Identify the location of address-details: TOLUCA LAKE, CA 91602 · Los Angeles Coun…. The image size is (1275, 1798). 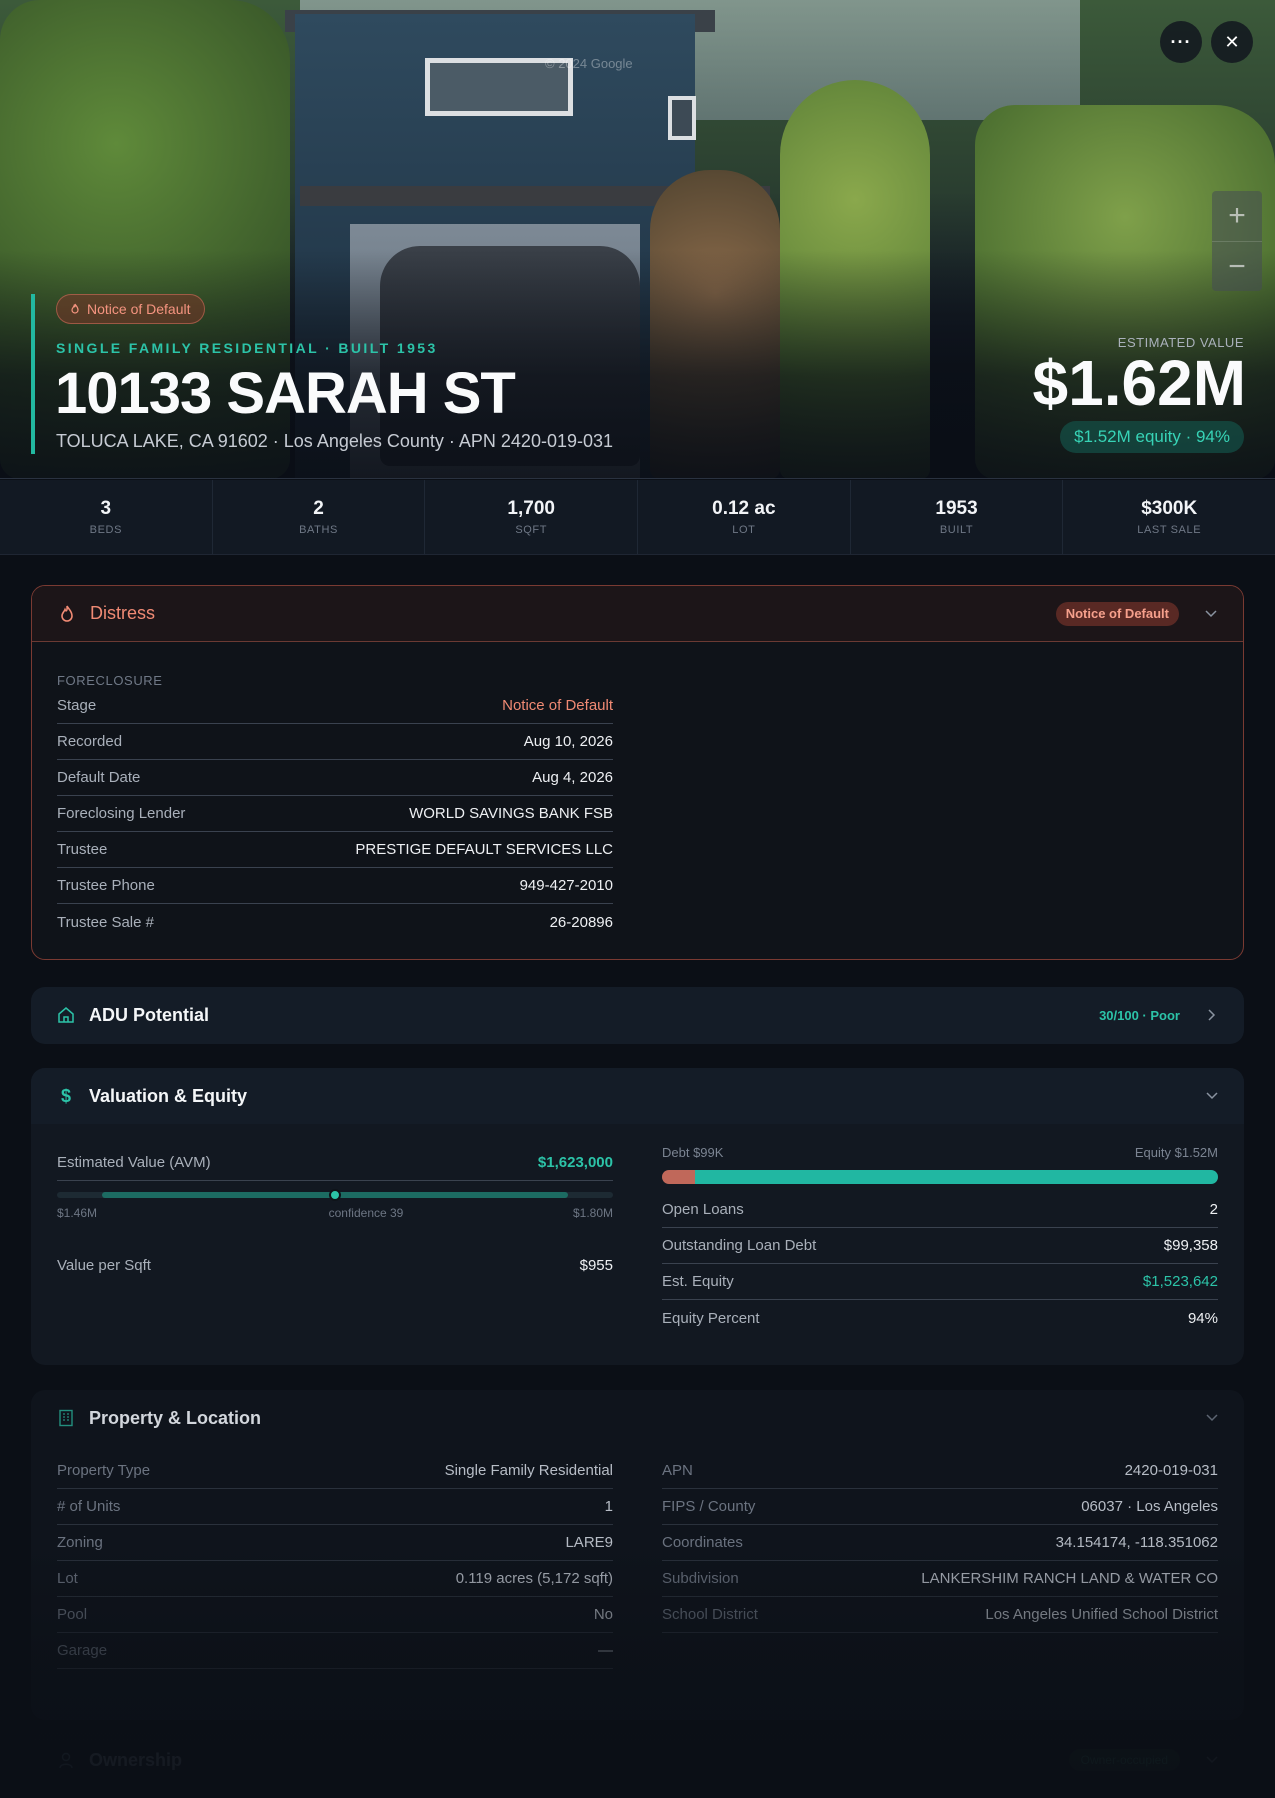
(335, 441).